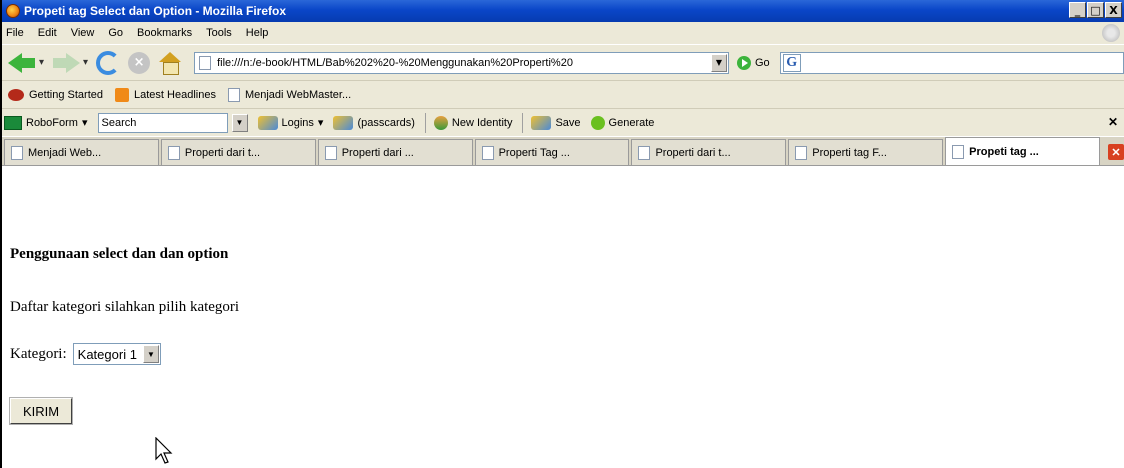  What do you see at coordinates (568, 122) in the screenshot?
I see `save-label: Save` at bounding box center [568, 122].